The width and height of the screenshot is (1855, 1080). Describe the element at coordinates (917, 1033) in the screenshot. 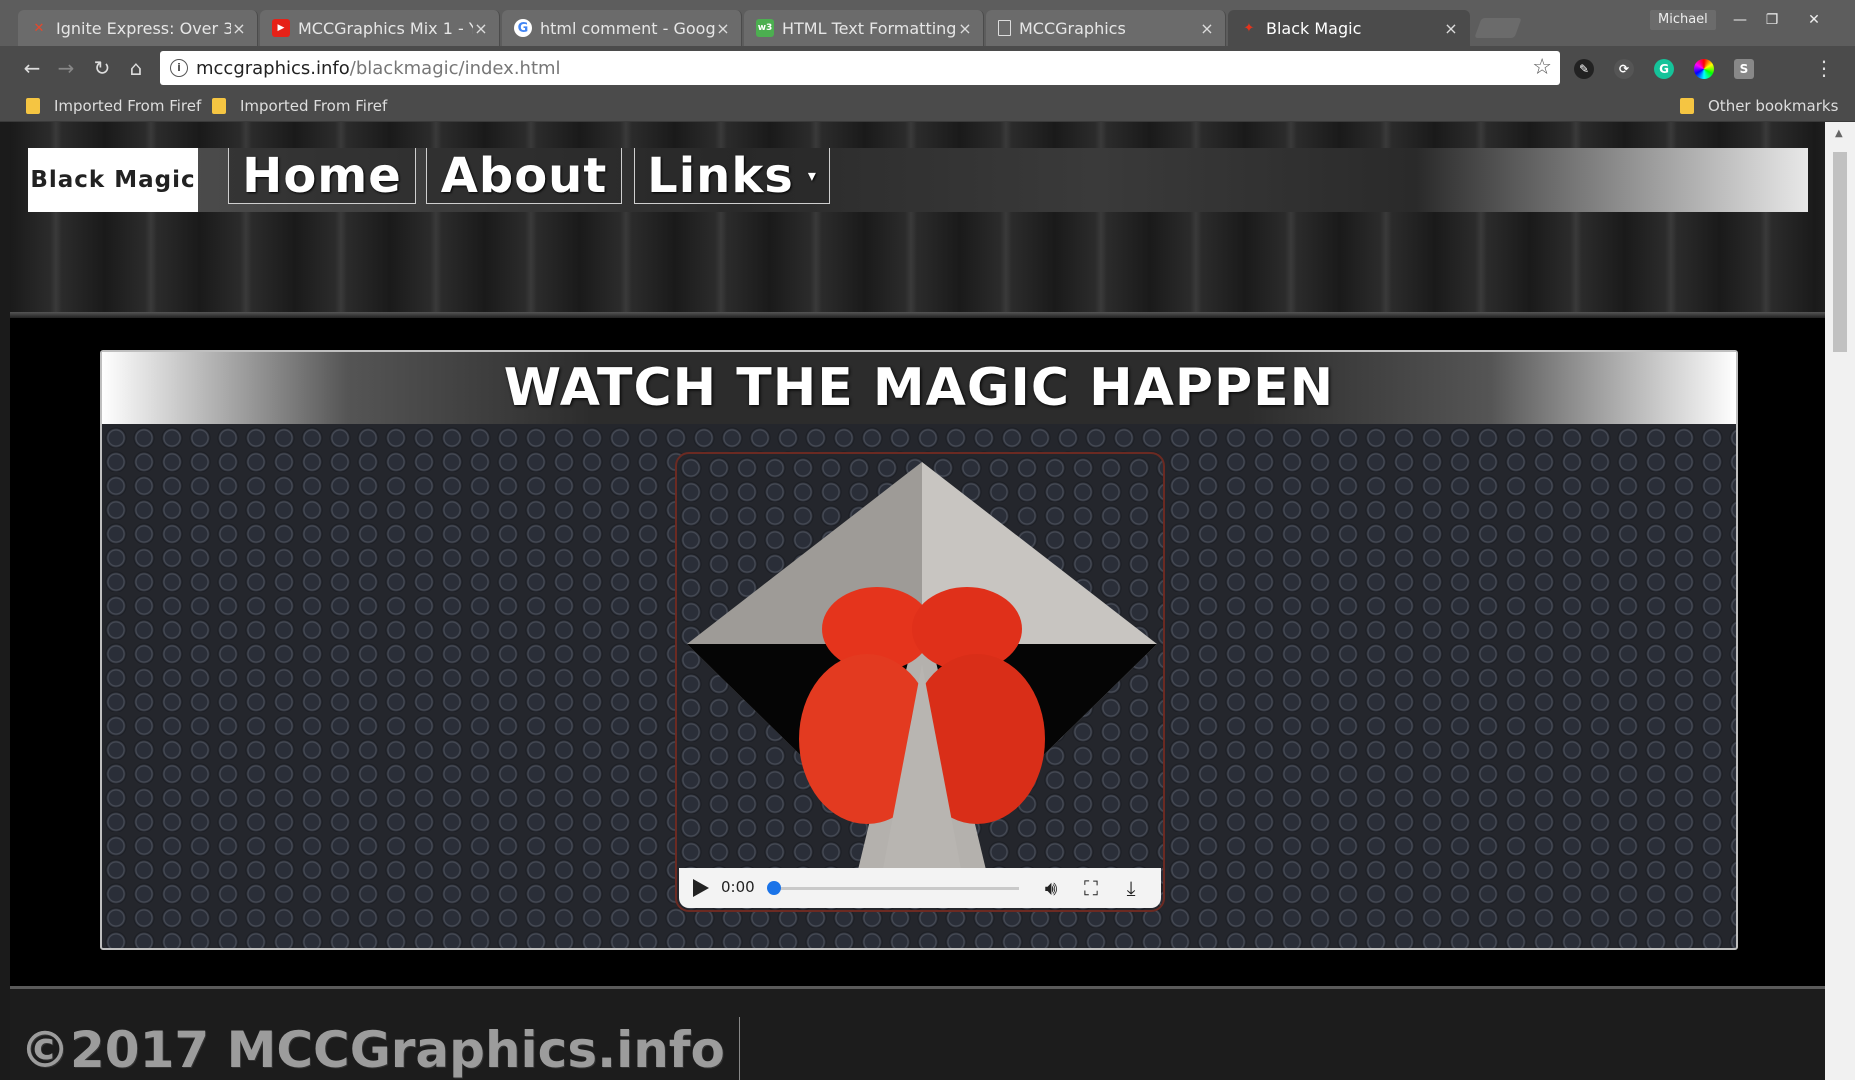

I see `site-footer: ©2017 MCCGraphics.info` at that location.